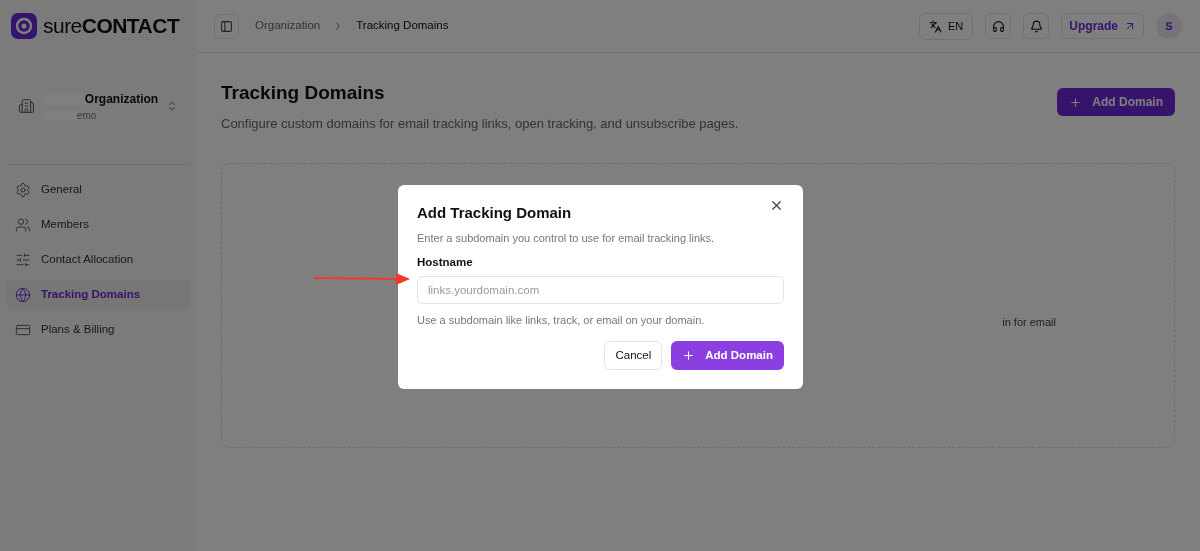  I want to click on support-button, so click(998, 26).